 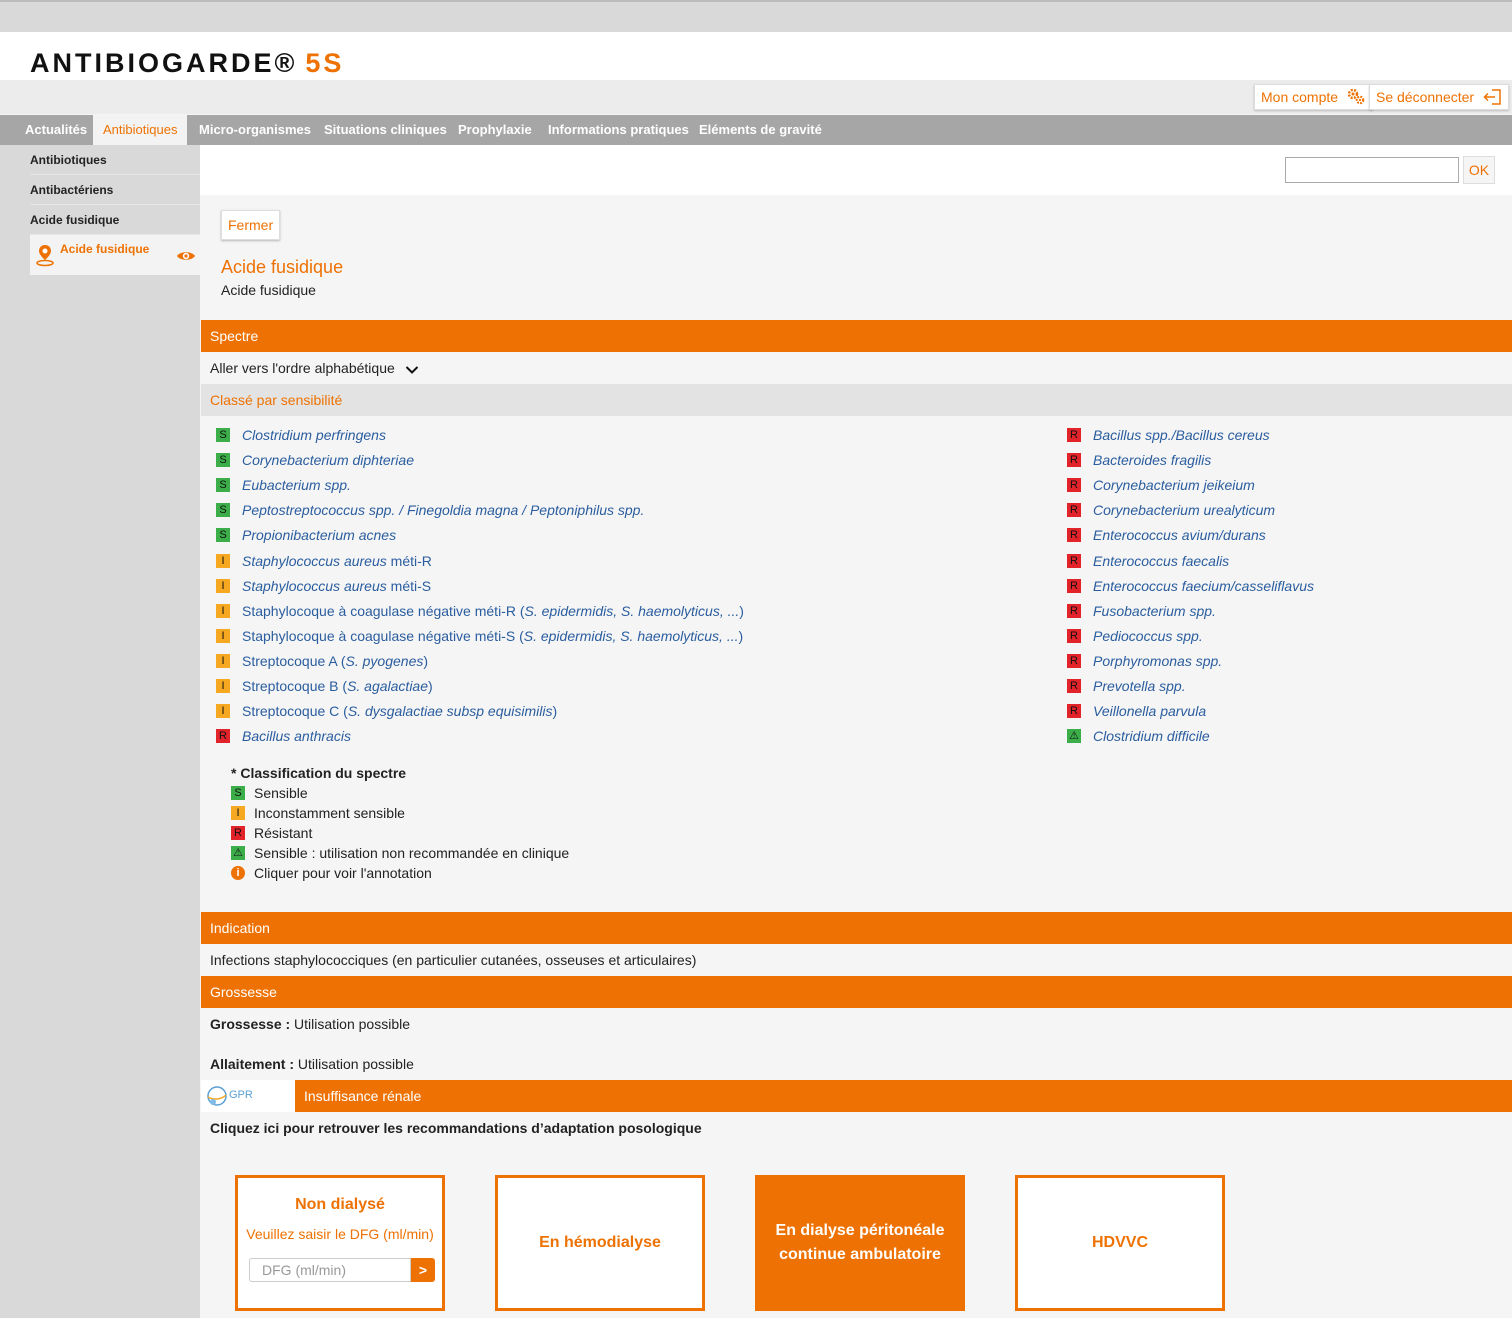 What do you see at coordinates (1120, 1243) in the screenshot?
I see `renal-card-hdvvc: HDVVC` at bounding box center [1120, 1243].